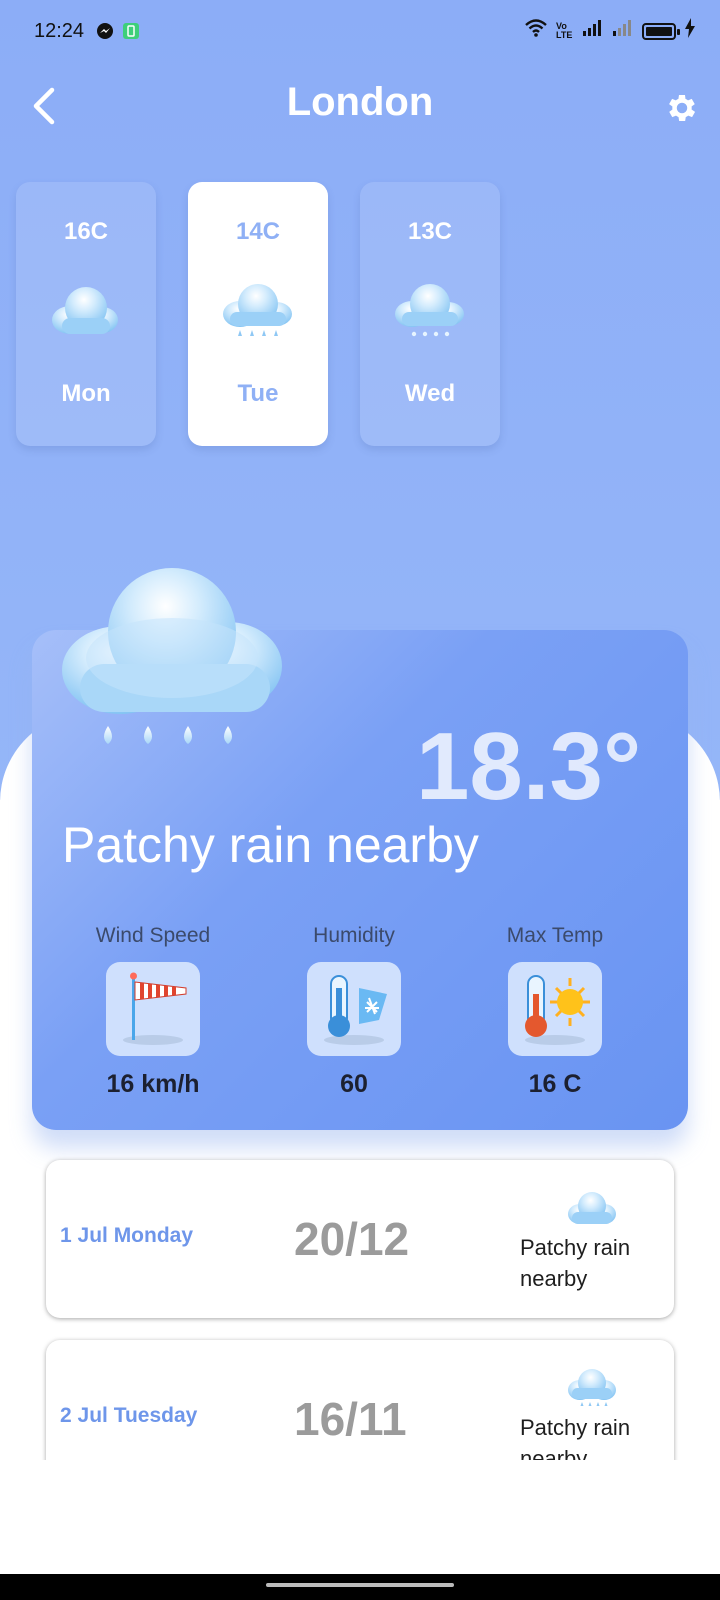 The image size is (720, 1600). I want to click on stat-humidity: Humidity 60, so click(354, 1011).